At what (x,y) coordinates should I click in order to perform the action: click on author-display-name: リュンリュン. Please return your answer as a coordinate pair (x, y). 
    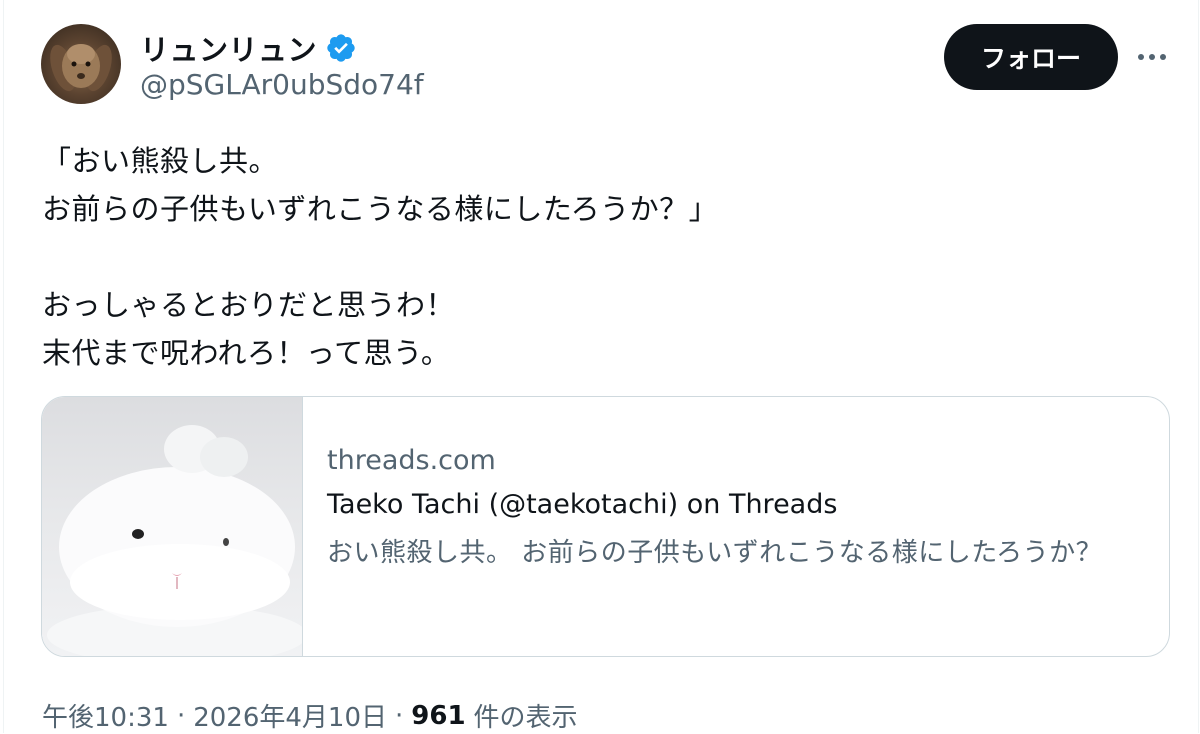
    Looking at the image, I should click on (228, 48).